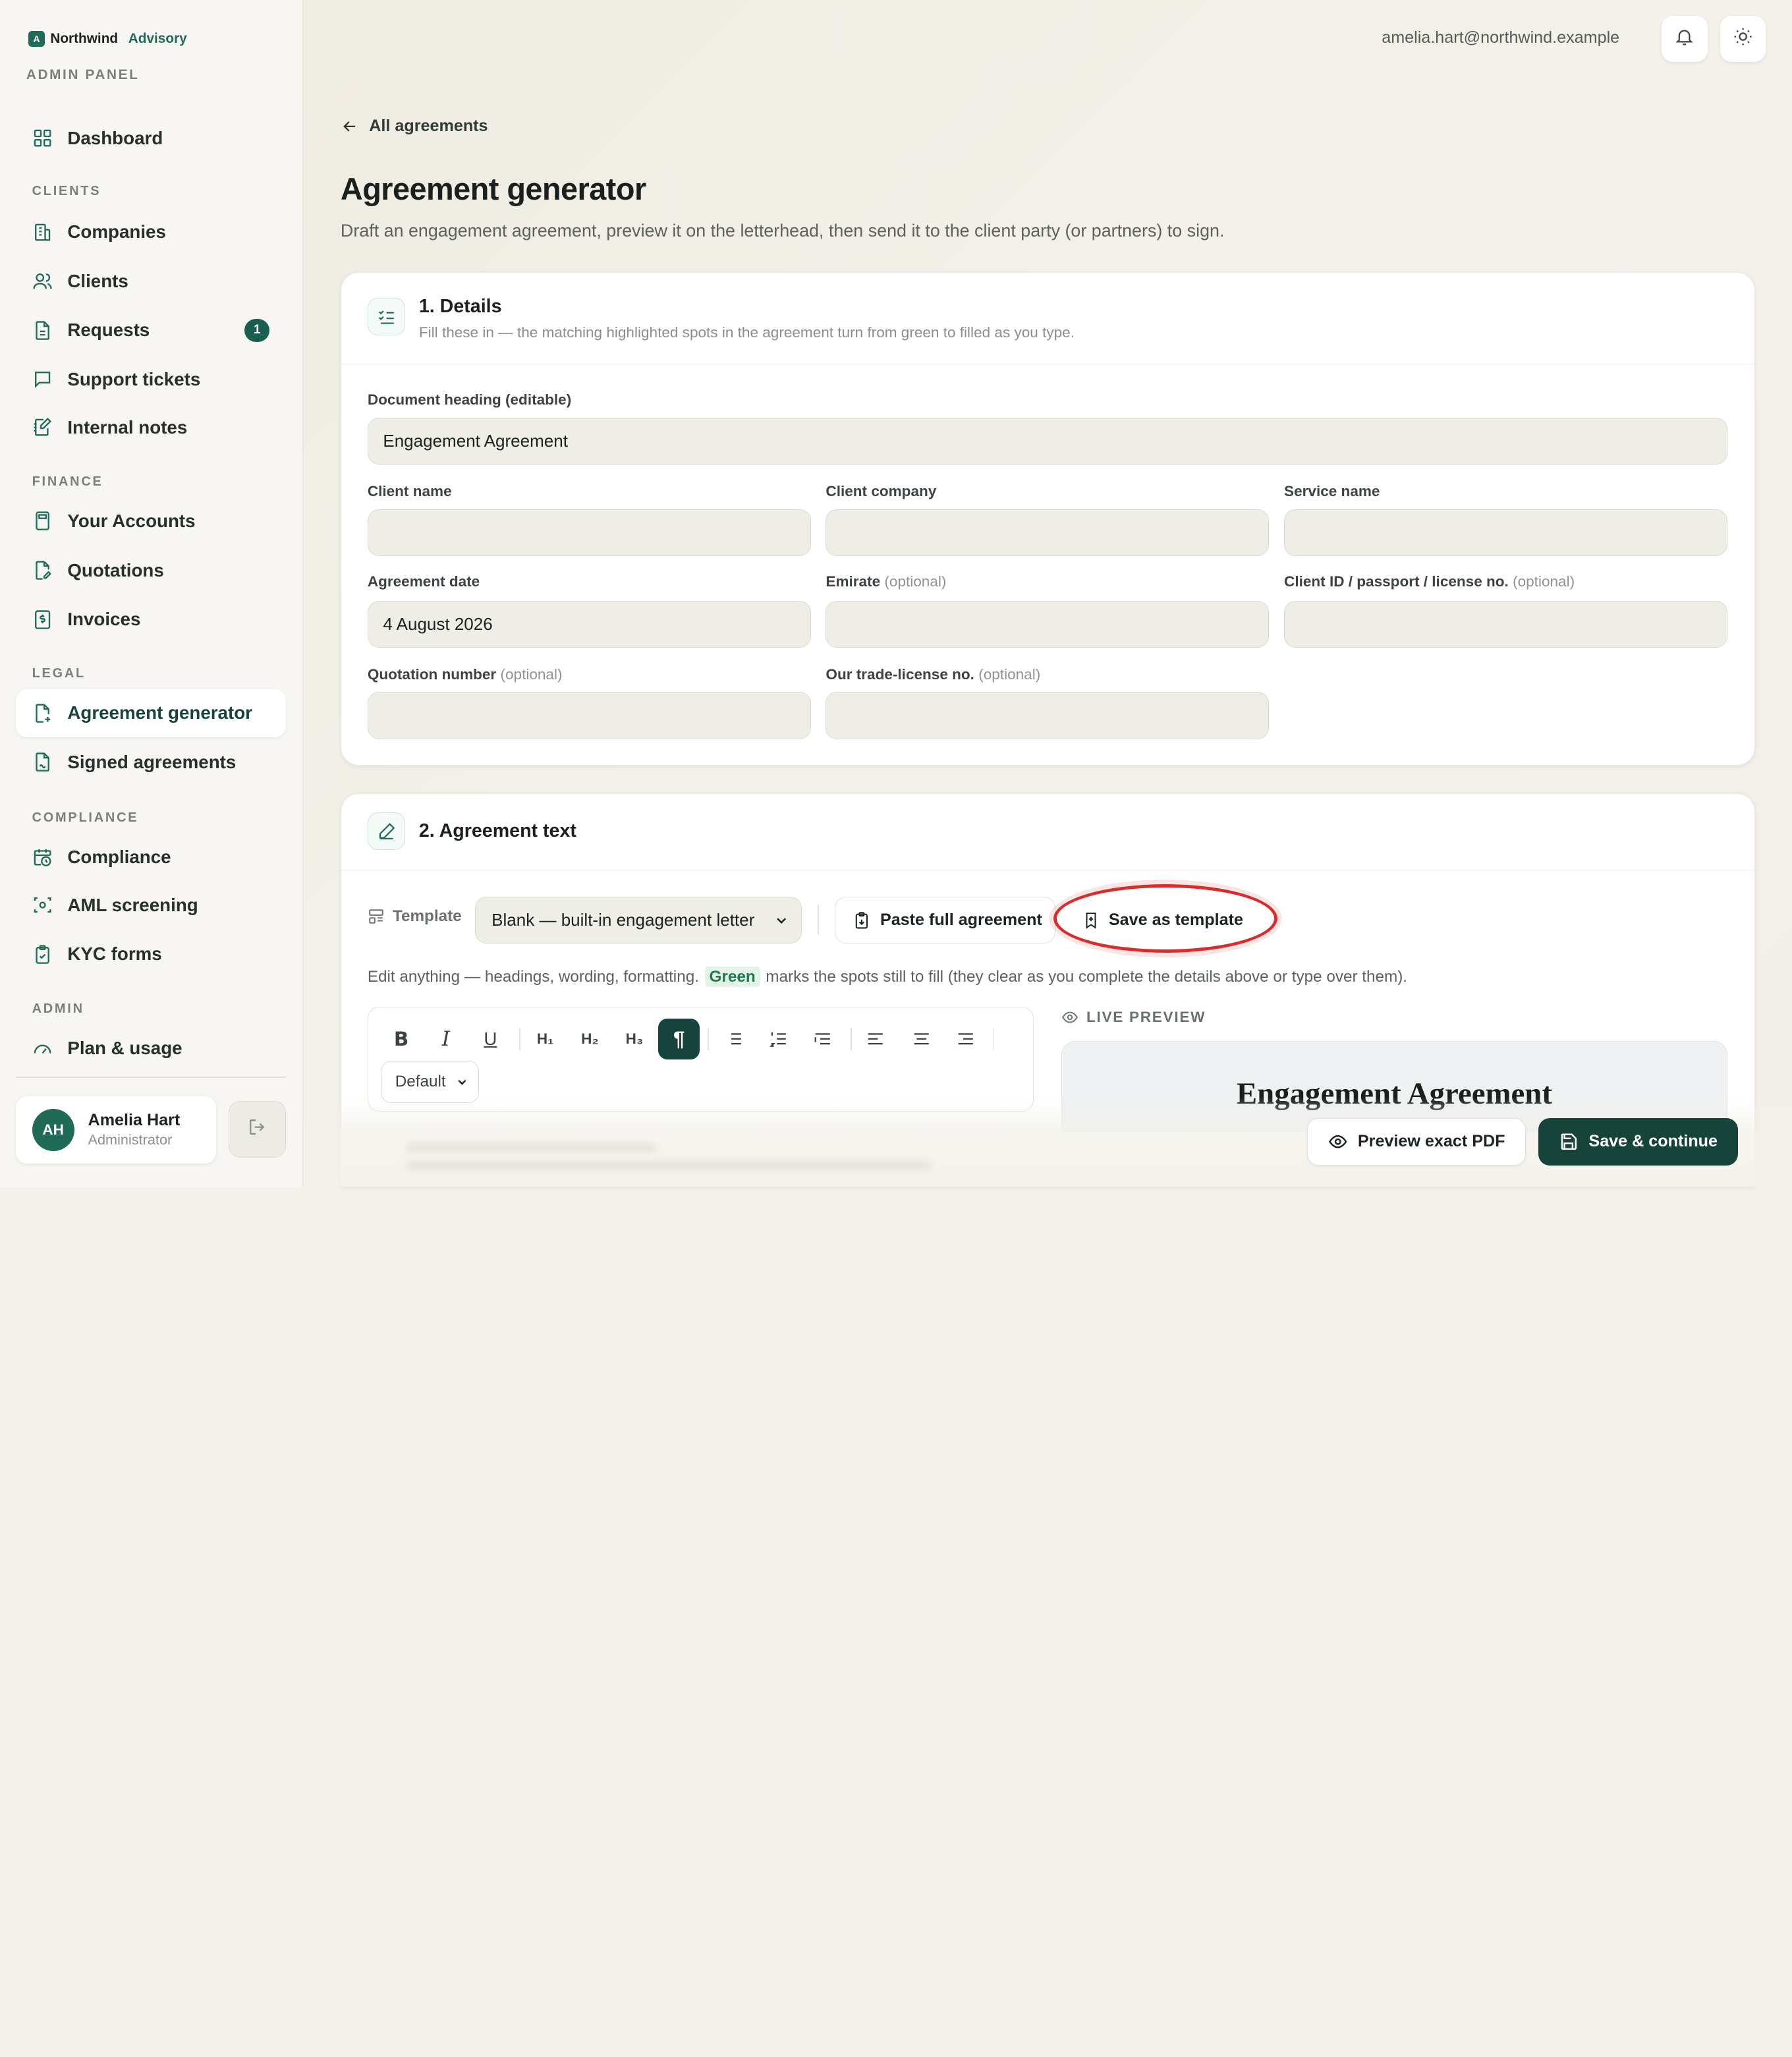 This screenshot has height=2057, width=1792. Describe the element at coordinates (42, 138) in the screenshot. I see `dashboard-icon` at that location.